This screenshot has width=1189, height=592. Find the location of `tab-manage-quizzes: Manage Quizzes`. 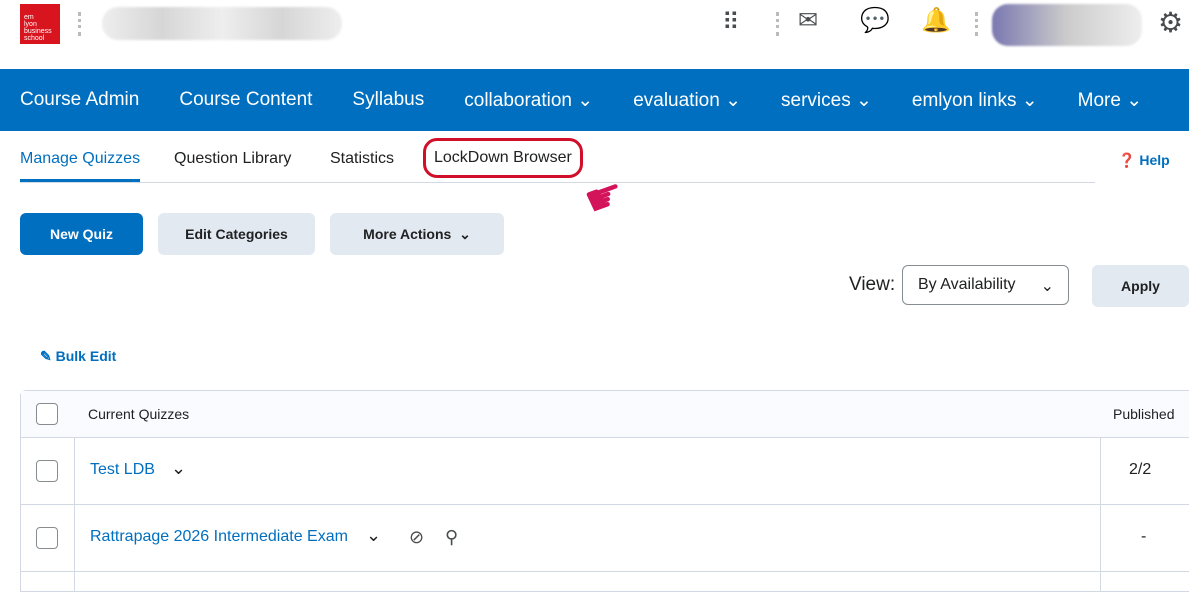

tab-manage-quizzes: Manage Quizzes is located at coordinates (80, 166).